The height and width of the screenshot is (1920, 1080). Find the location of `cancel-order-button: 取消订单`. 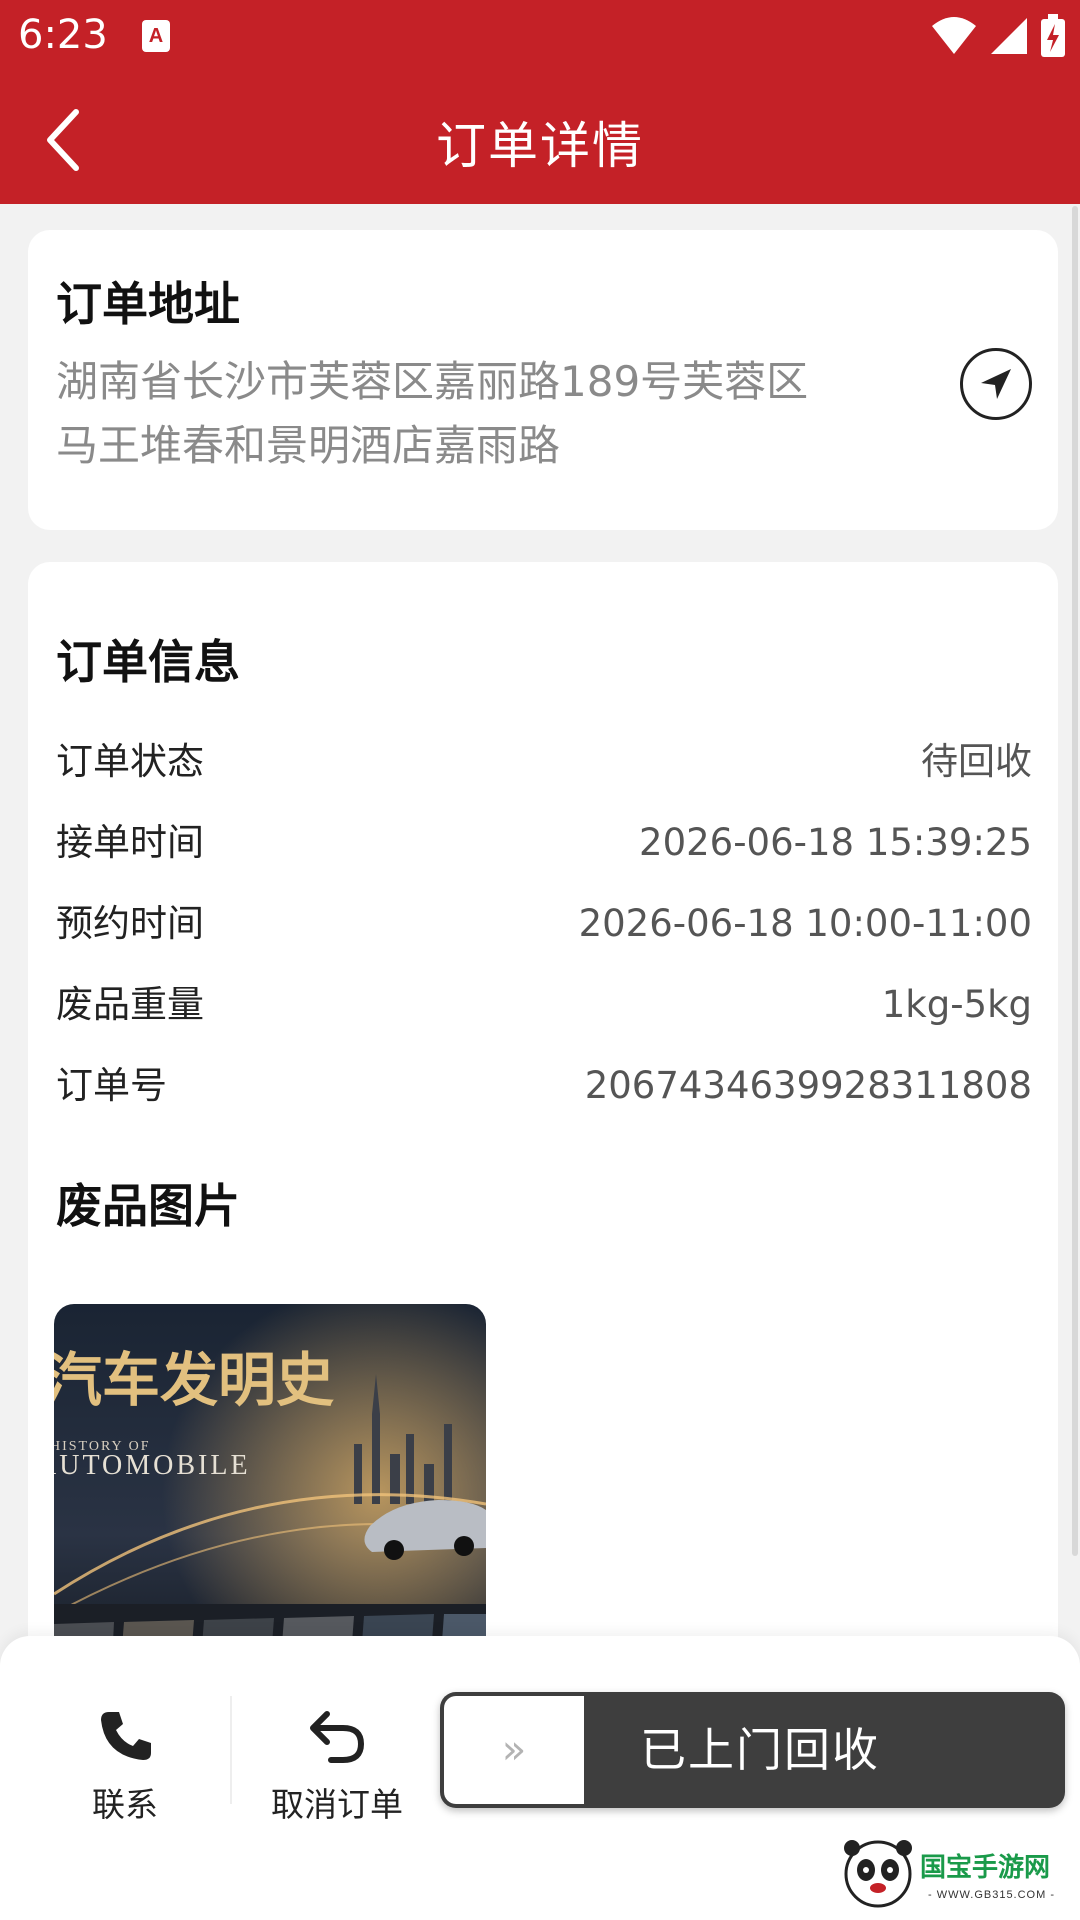

cancel-order-button: 取消订单 is located at coordinates (337, 1766).